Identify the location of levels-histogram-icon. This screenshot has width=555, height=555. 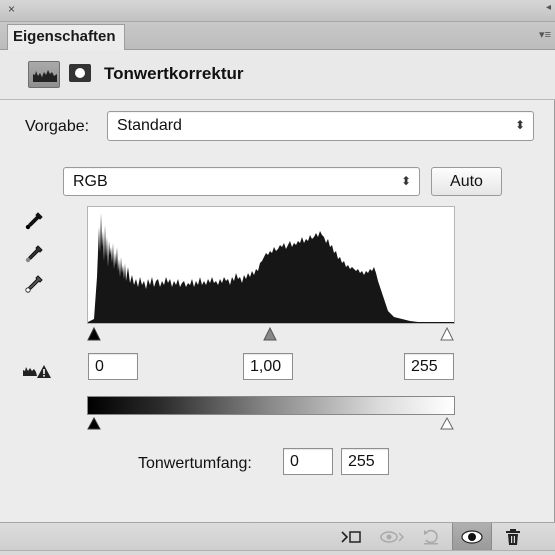
(44, 74).